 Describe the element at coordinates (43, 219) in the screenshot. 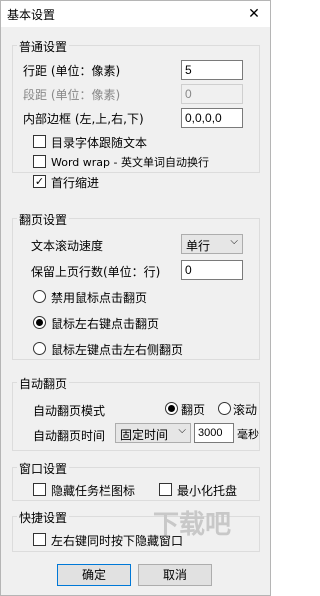

I see `page-turn-group-title: 翻页设置` at that location.